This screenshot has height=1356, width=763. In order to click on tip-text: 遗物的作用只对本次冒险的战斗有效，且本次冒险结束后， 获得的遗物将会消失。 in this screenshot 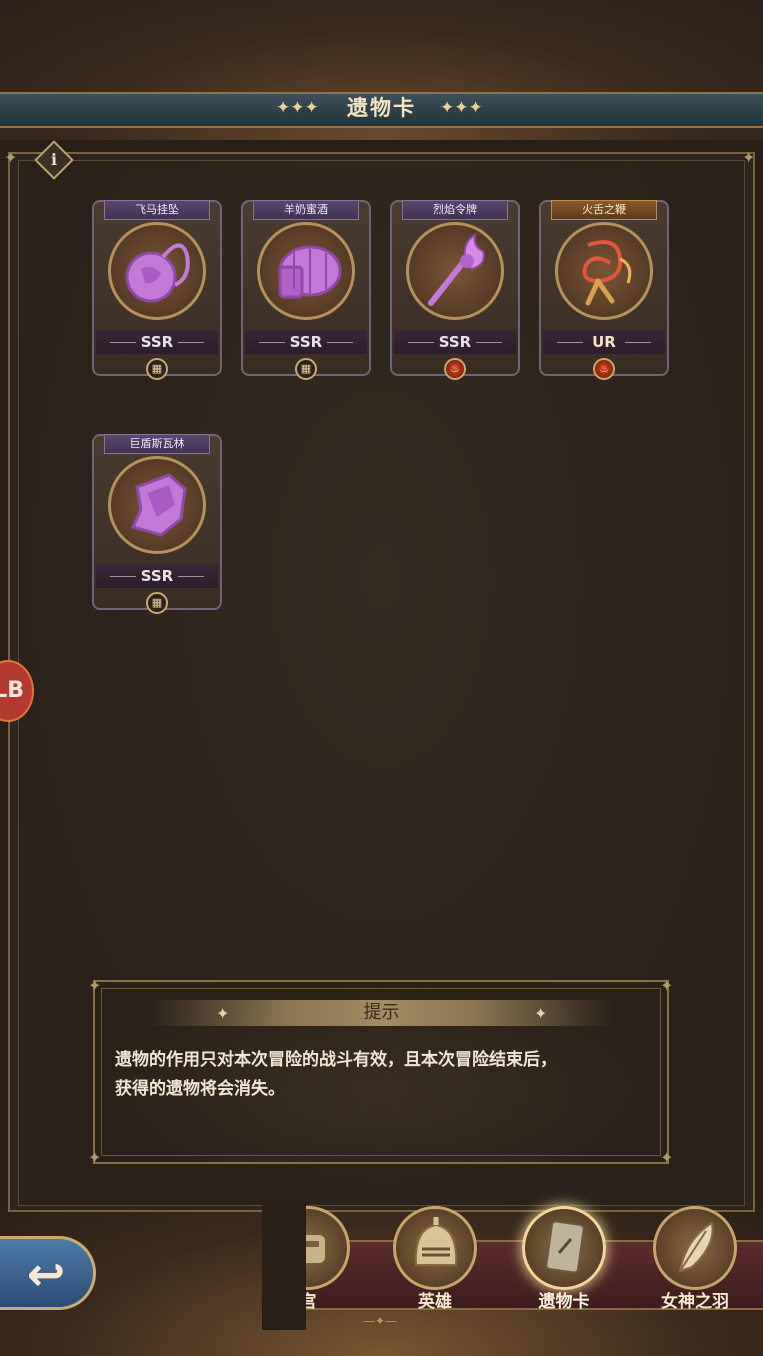, I will do `click(385, 1075)`.